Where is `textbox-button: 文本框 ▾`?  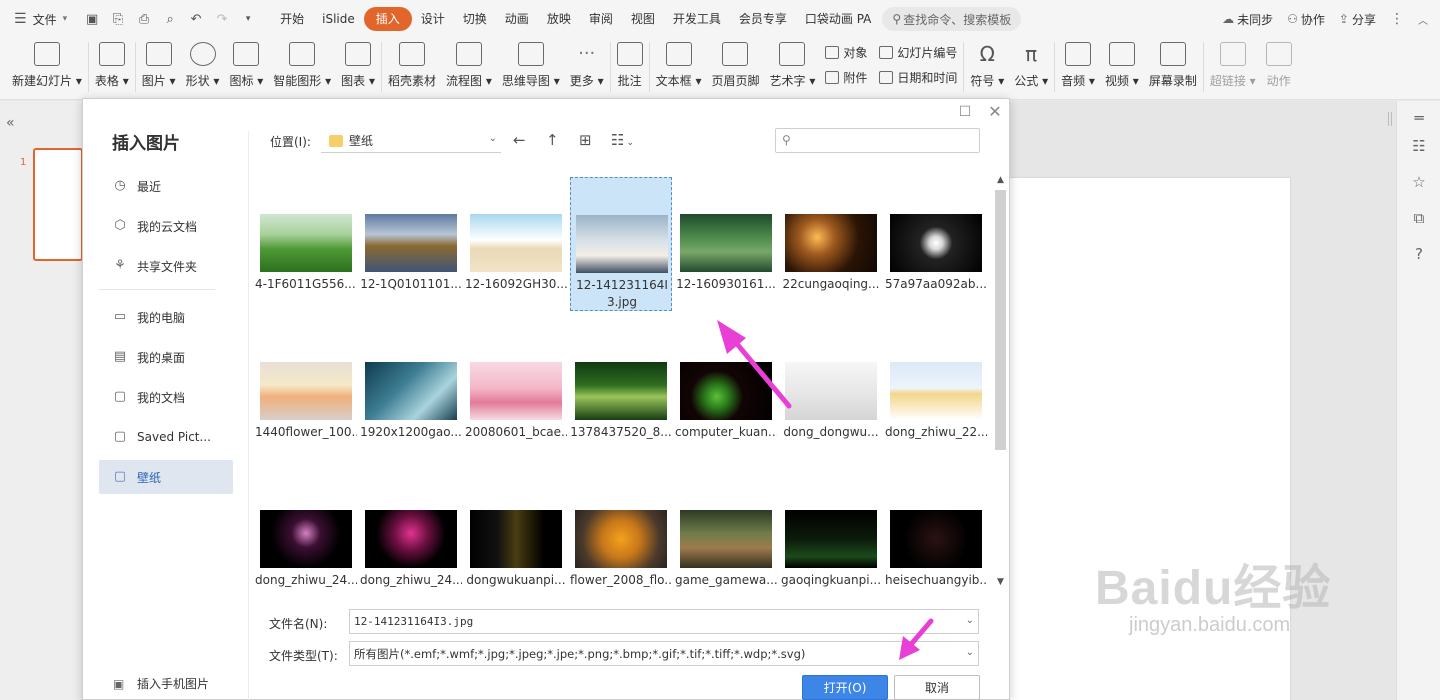 textbox-button: 文本框 ▾ is located at coordinates (678, 66).